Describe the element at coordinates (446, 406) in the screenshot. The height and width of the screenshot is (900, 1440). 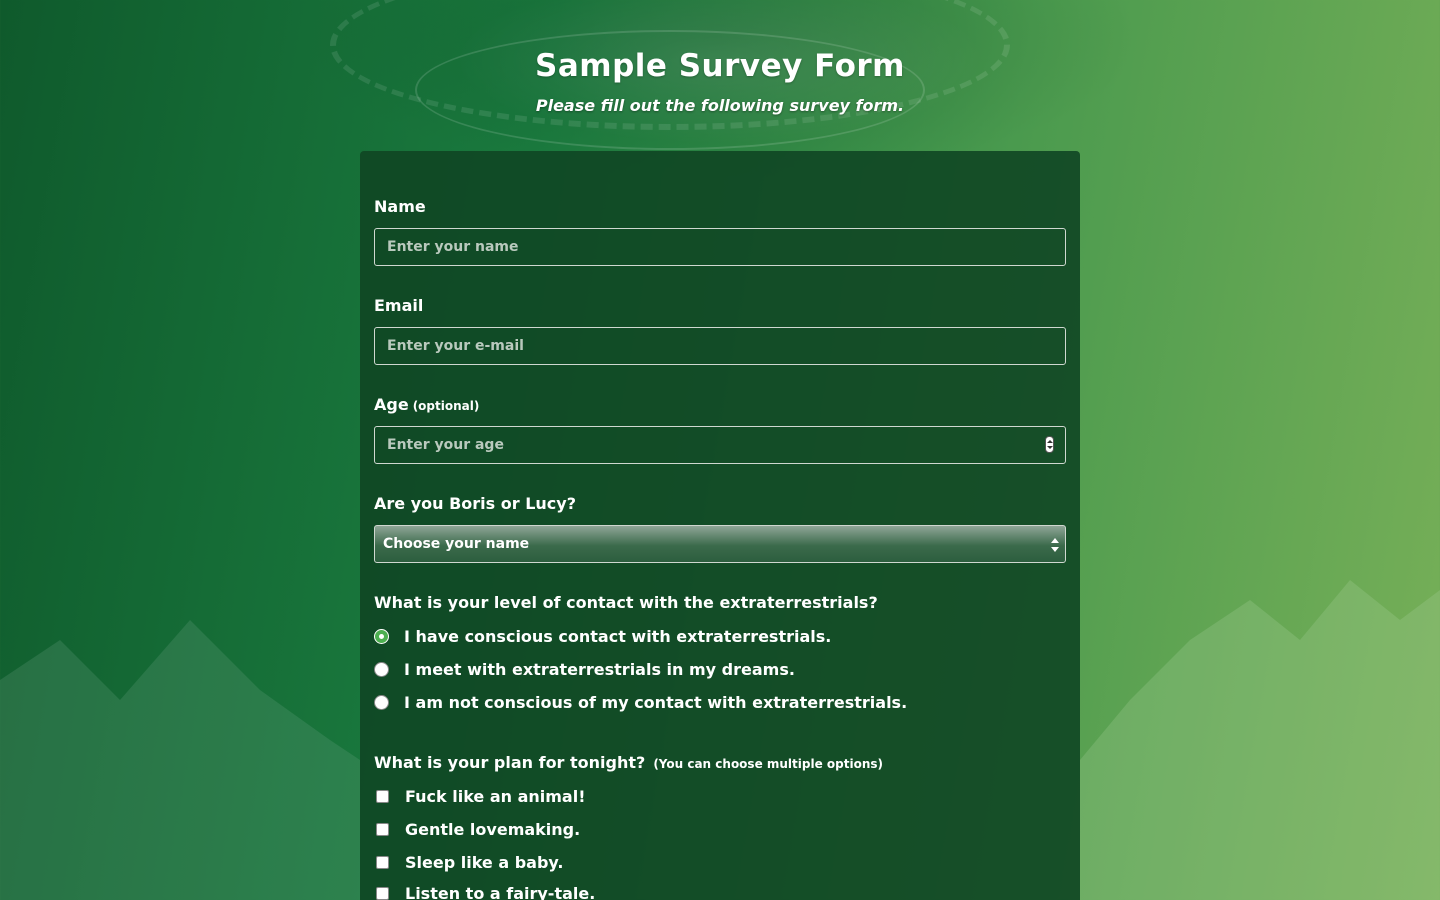
I see `age-optional-hint: (optional)` at that location.